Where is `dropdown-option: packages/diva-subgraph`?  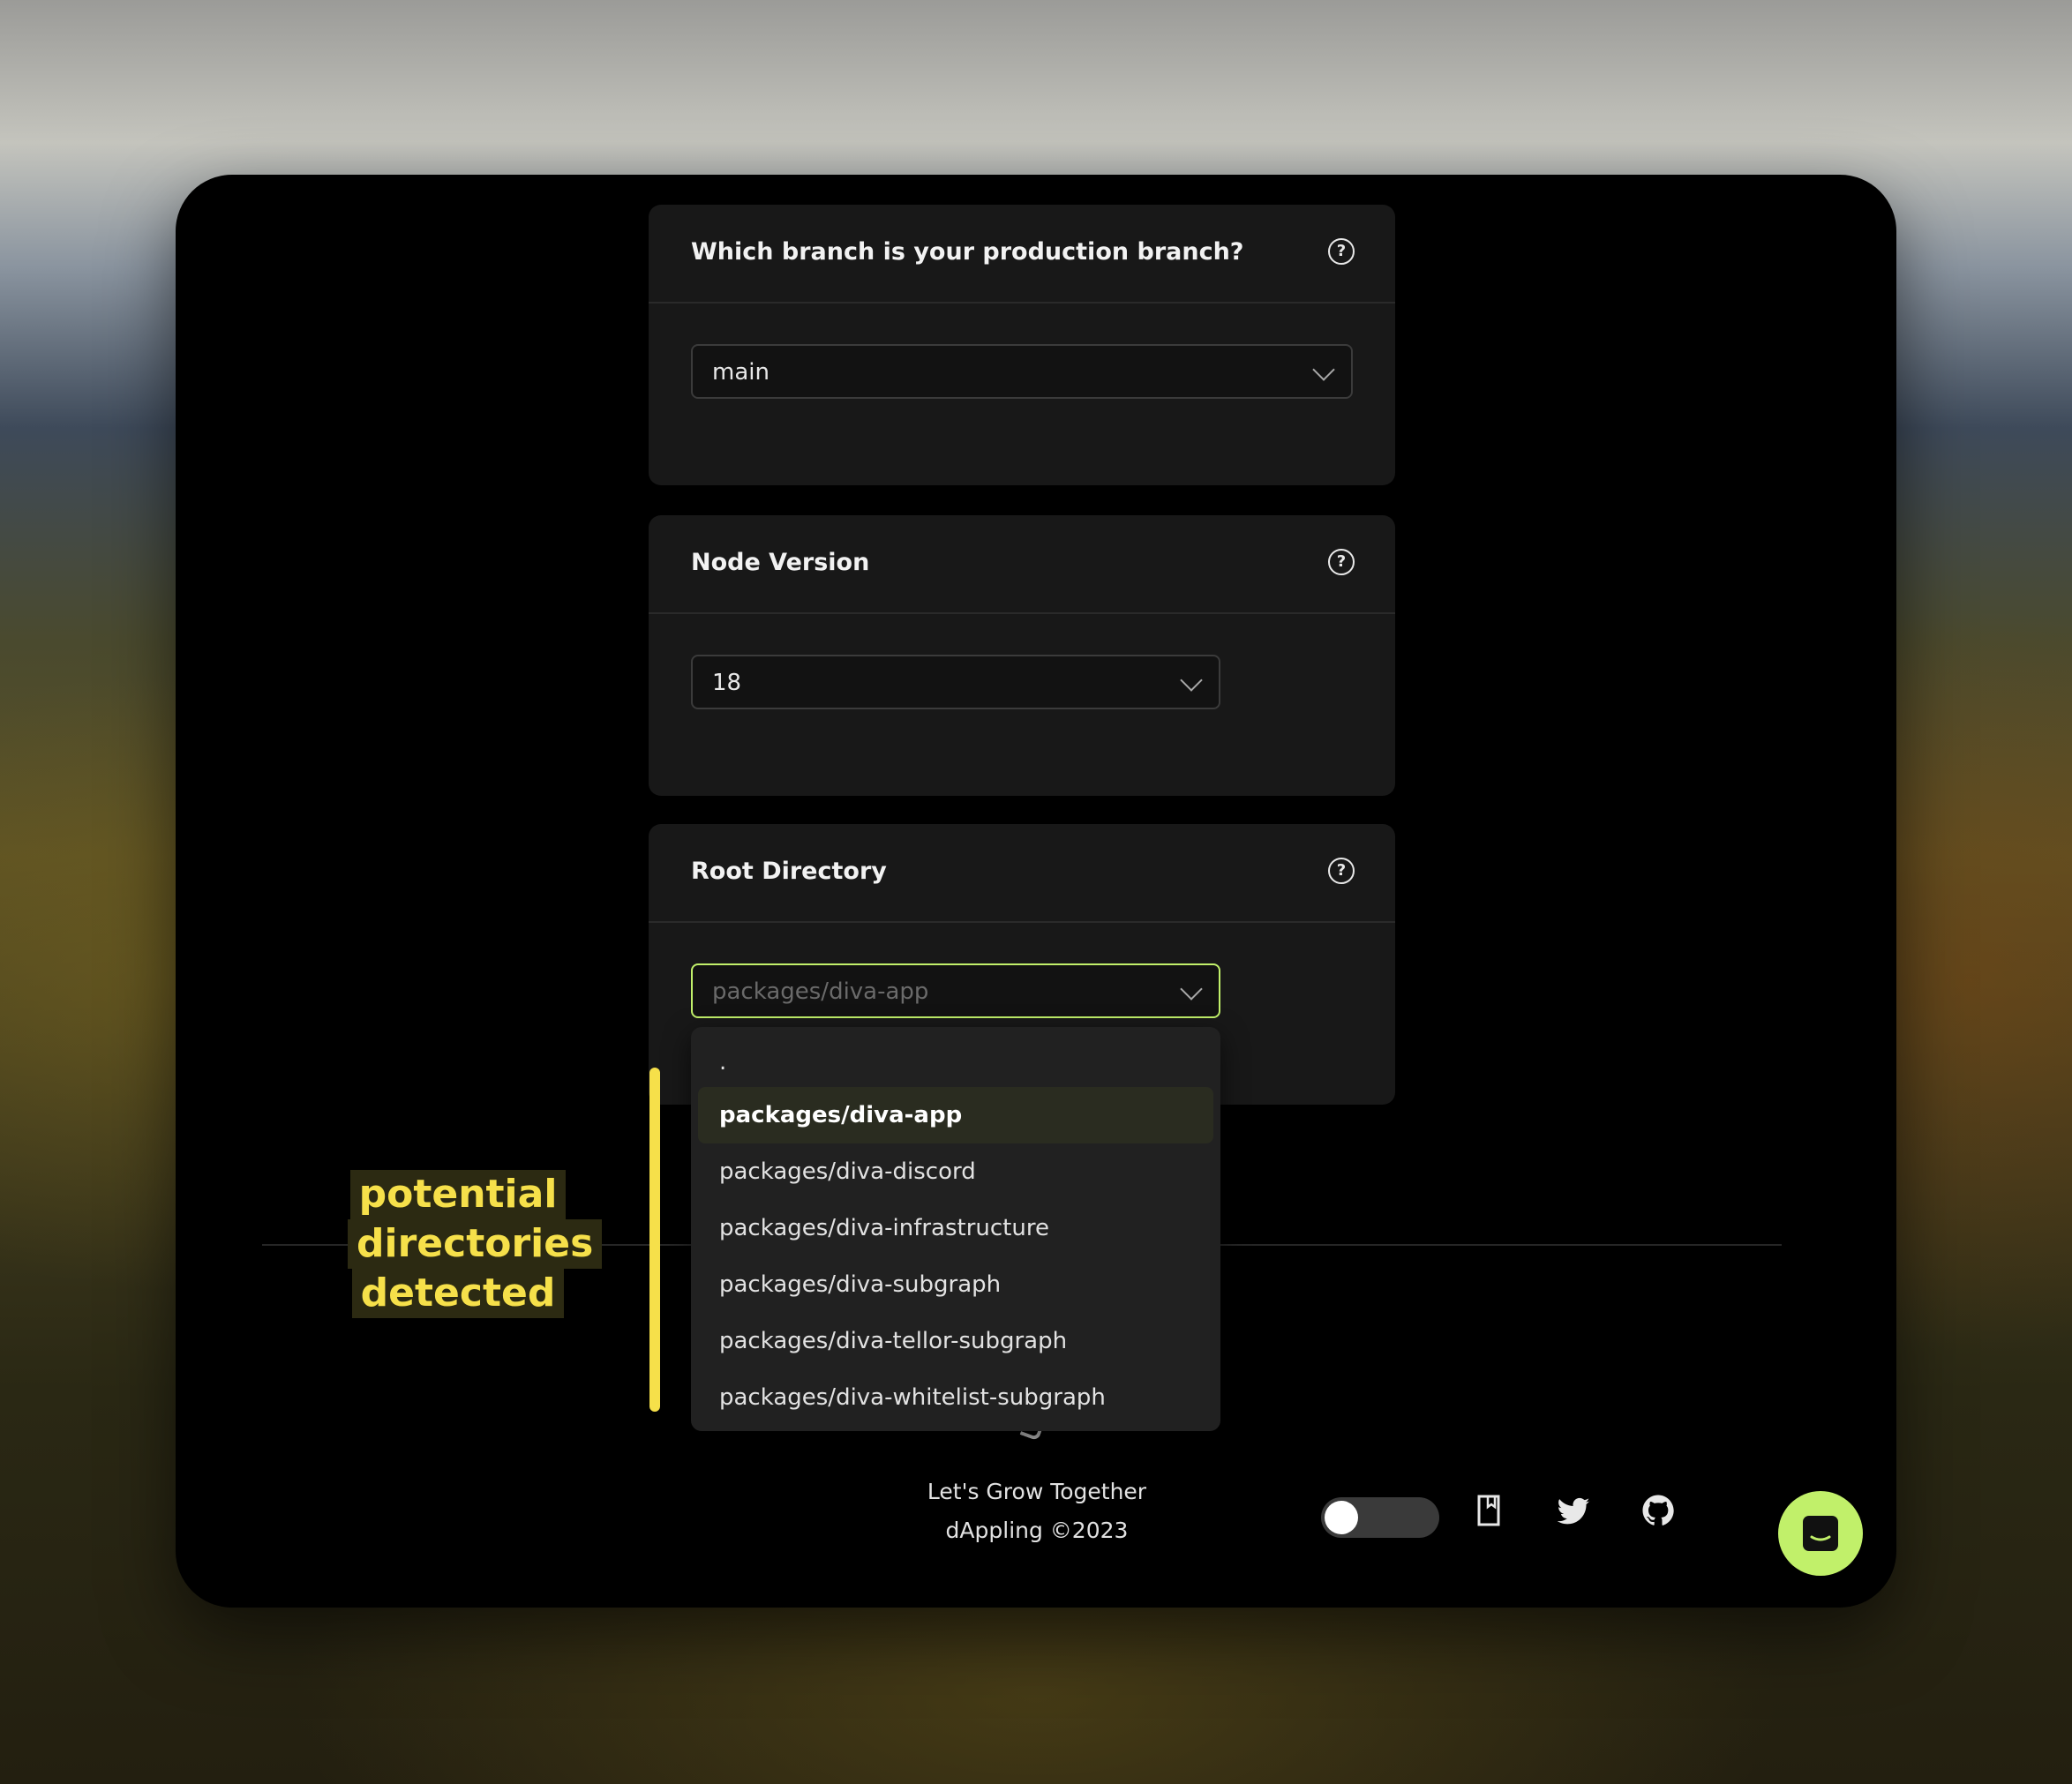
dropdown-option: packages/diva-subgraph is located at coordinates (956, 1284).